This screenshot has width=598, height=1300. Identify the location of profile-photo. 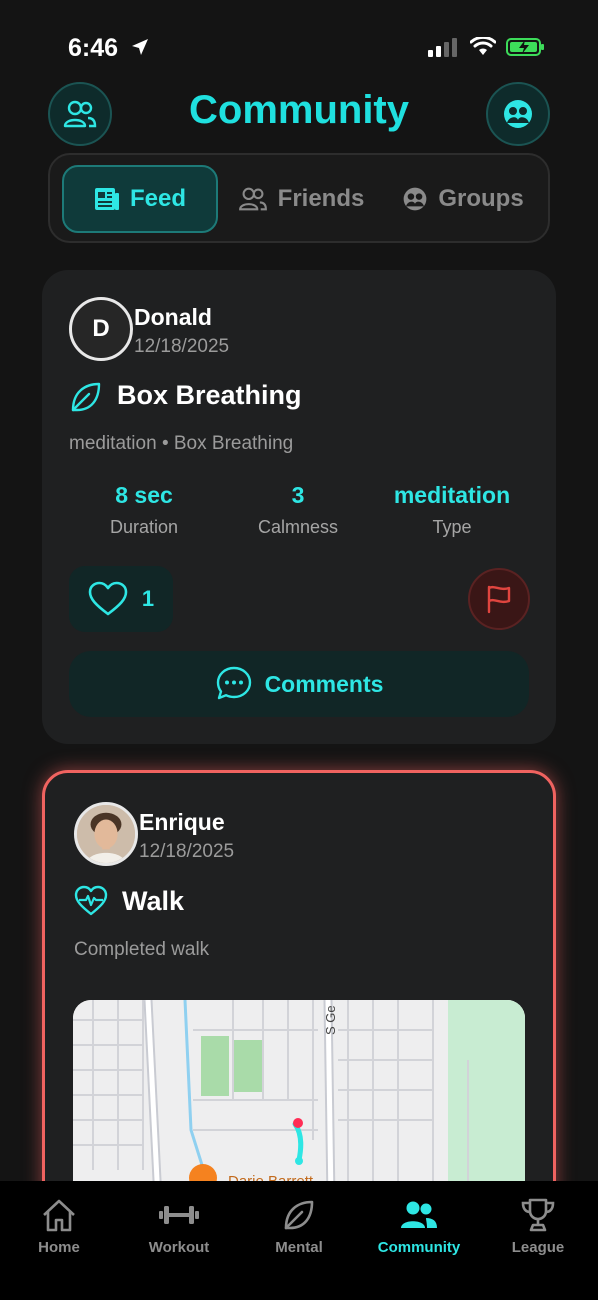
(106, 834).